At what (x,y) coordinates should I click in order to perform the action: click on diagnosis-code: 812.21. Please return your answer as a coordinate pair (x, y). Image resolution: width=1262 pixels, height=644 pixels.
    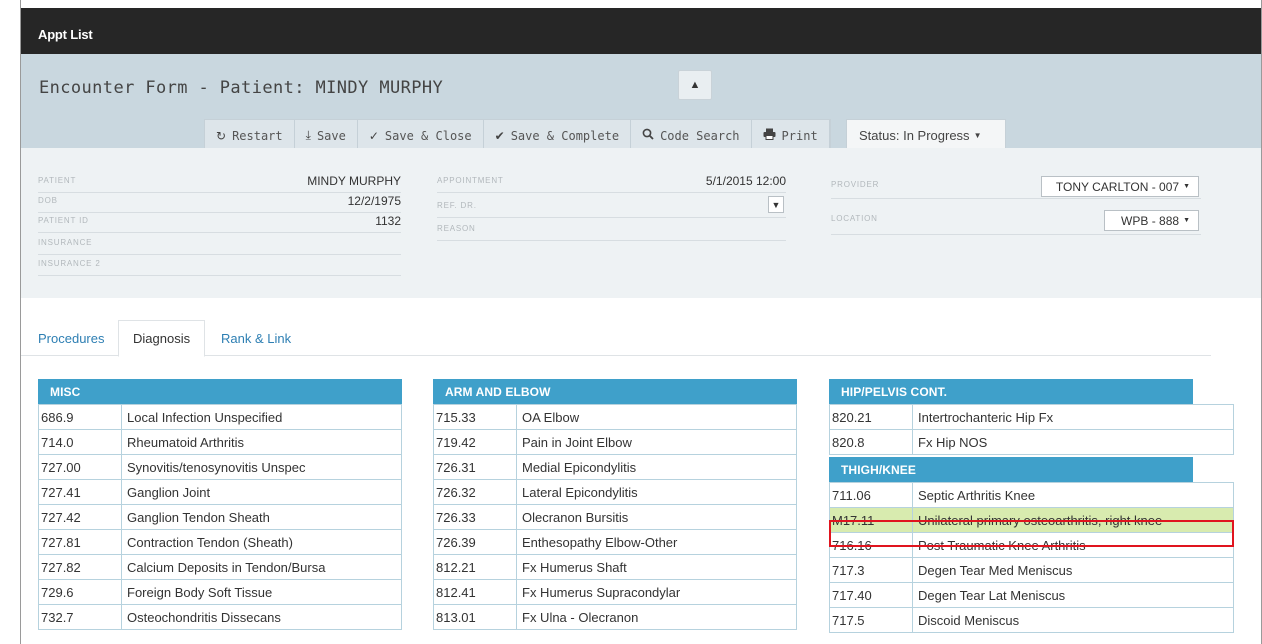
    Looking at the image, I should click on (475, 567).